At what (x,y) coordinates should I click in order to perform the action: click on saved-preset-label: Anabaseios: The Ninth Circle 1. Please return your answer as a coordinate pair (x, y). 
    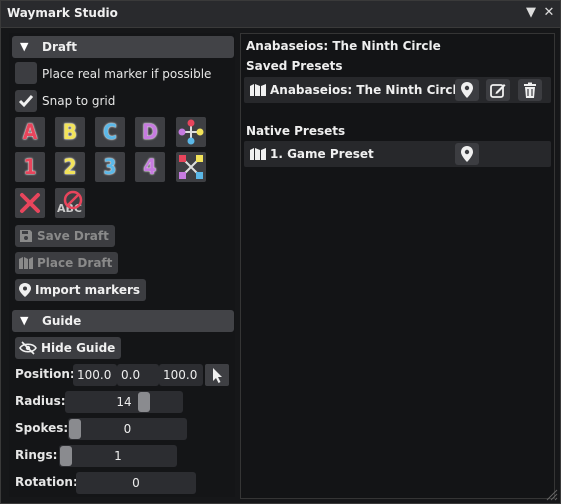
    Looking at the image, I should click on (374, 90).